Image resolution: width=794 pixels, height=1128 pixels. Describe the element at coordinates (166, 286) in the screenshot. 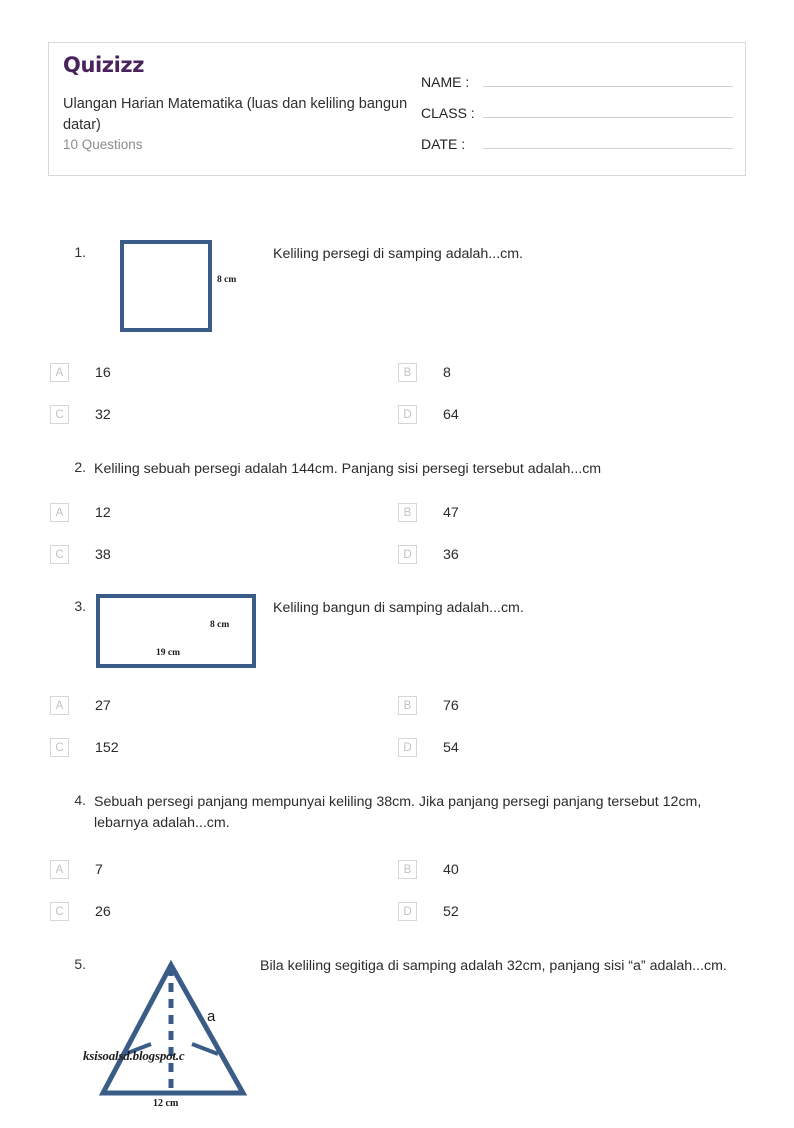

I see `square-shape` at that location.